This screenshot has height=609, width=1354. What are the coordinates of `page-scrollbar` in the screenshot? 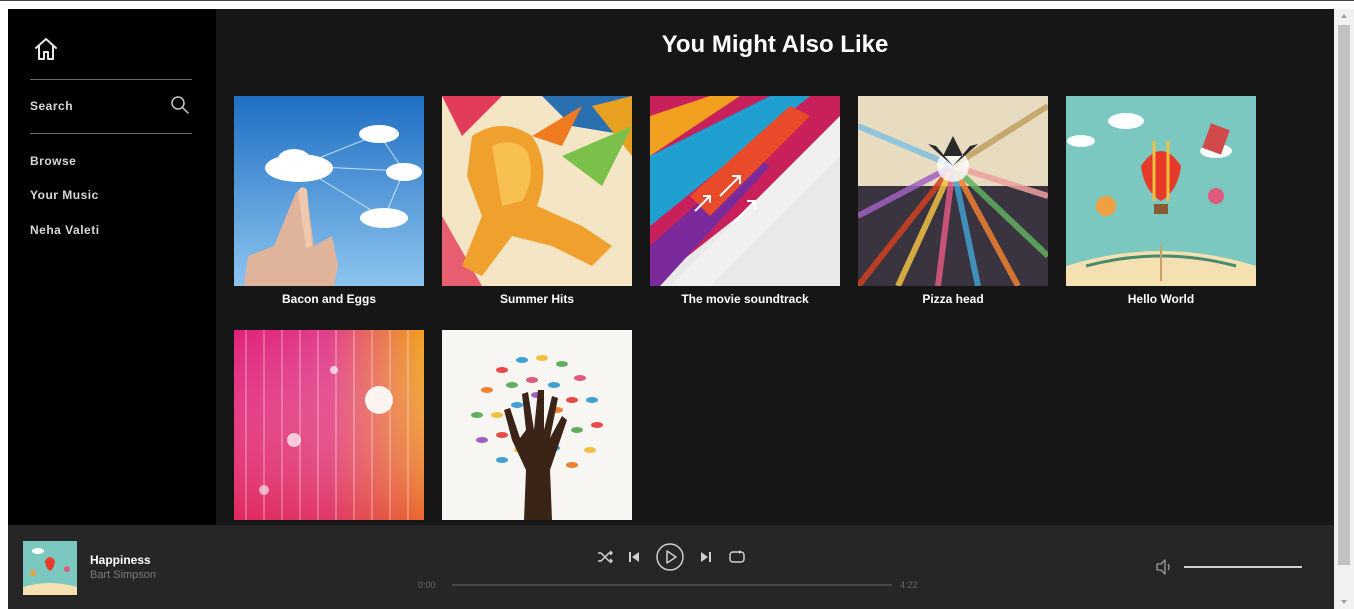 It's located at (1344, 309).